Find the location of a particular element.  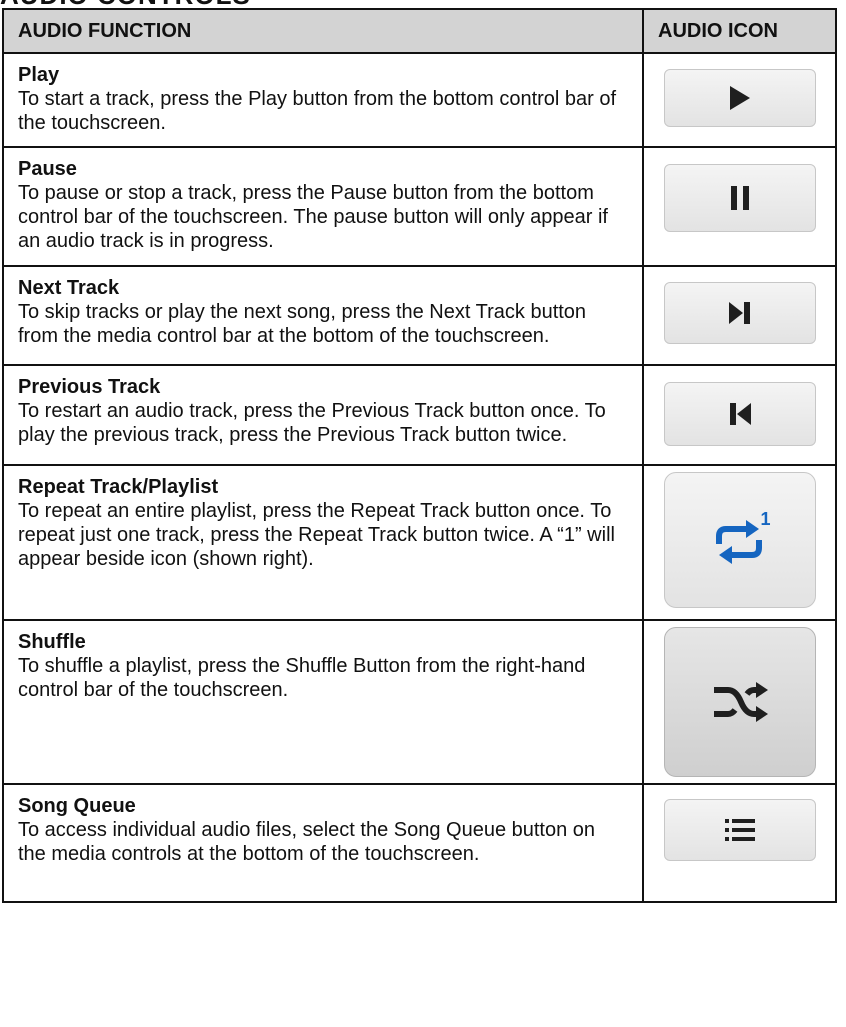

pause-icon is located at coordinates (740, 198).